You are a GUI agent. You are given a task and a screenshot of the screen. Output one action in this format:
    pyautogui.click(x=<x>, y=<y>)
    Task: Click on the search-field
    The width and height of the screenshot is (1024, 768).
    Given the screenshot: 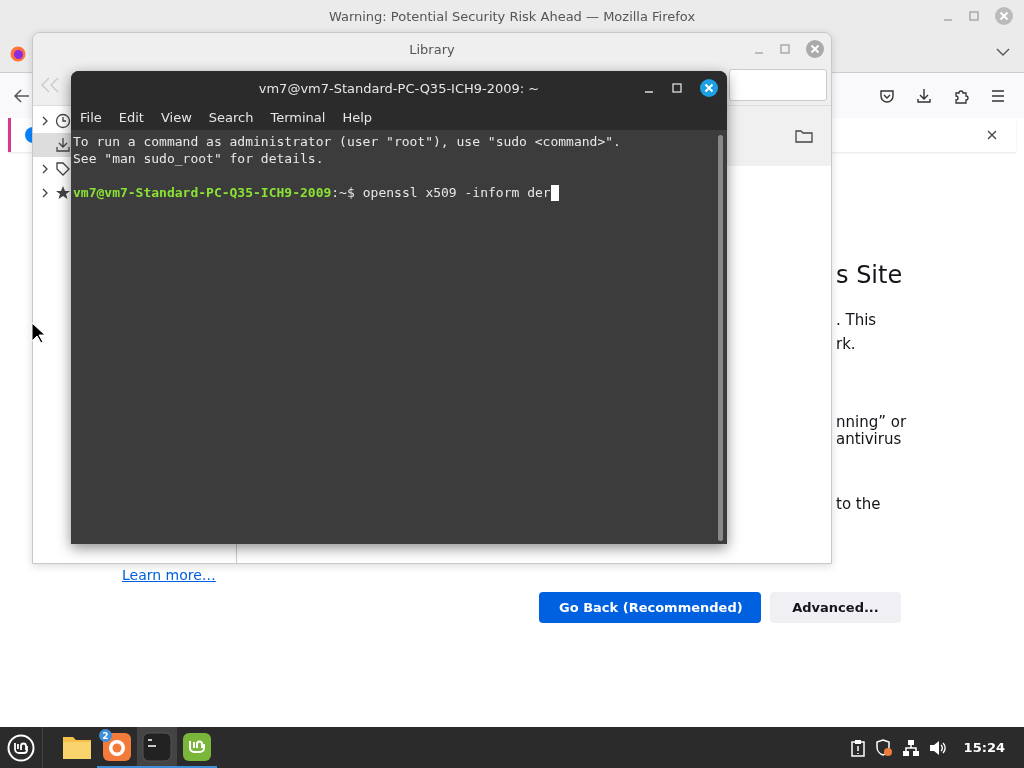 What is the action you would take?
    pyautogui.click(x=778, y=85)
    